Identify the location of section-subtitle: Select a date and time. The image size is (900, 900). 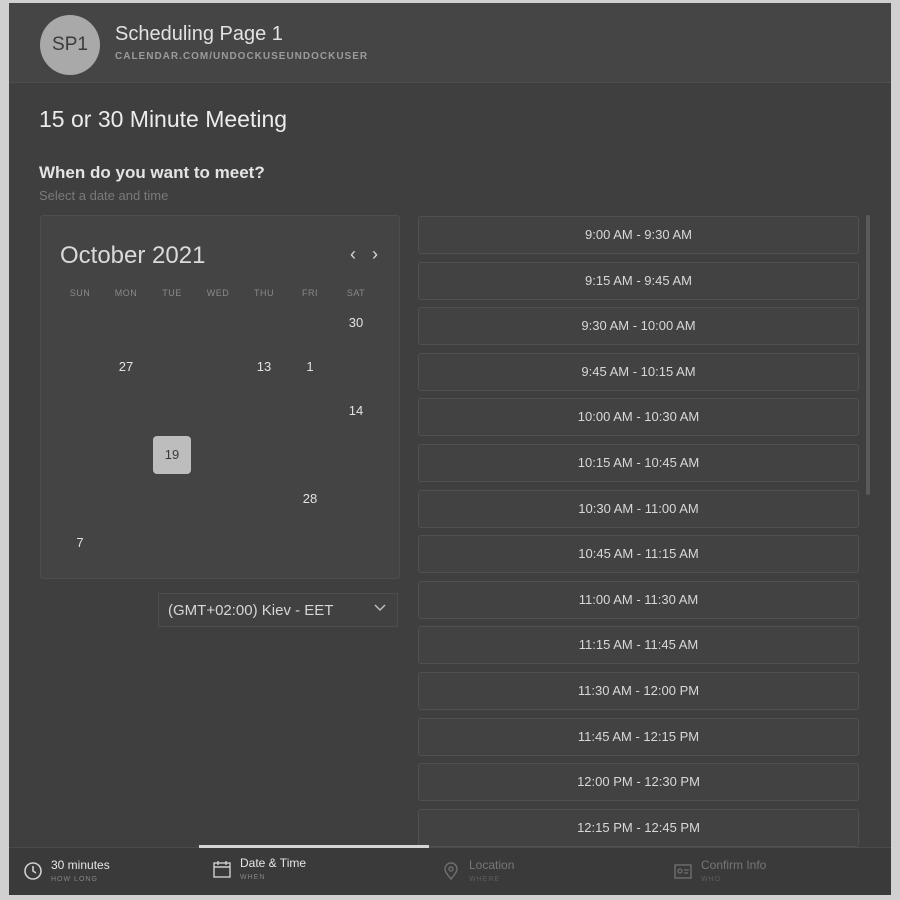
(104, 195).